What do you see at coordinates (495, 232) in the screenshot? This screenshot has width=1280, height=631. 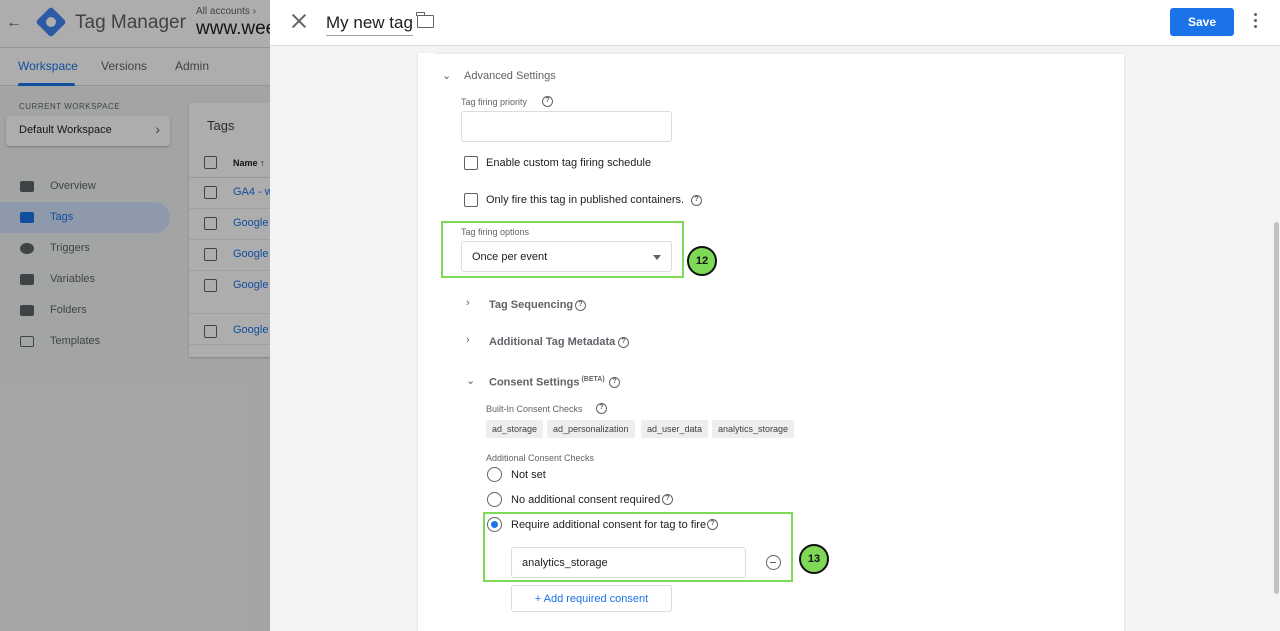 I see `firing-options-label: Tag firing options` at bounding box center [495, 232].